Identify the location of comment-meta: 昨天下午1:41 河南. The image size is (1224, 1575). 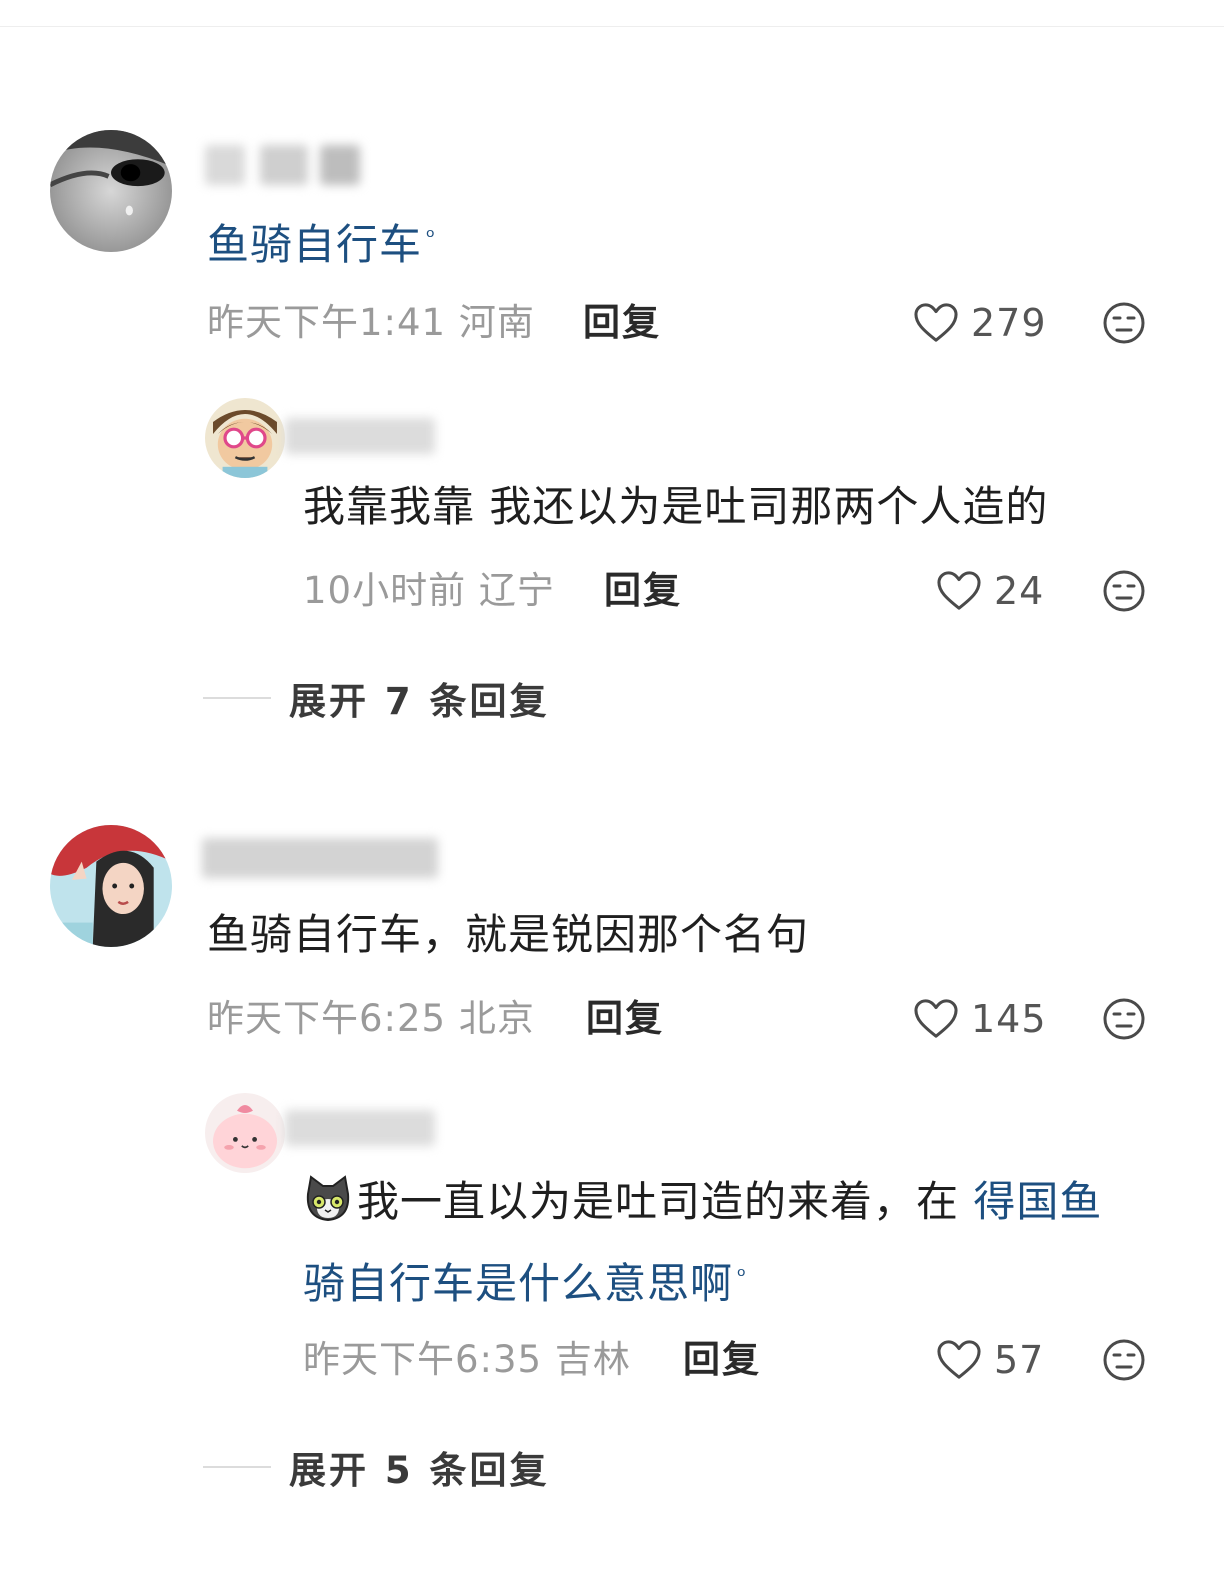
(371, 323).